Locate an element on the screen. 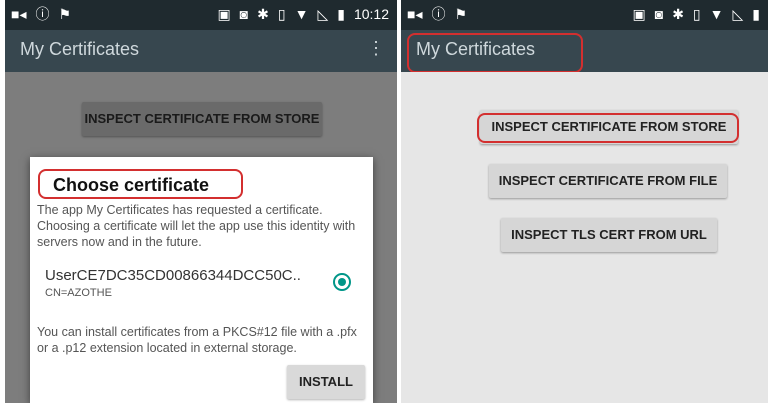 This screenshot has height=403, width=768. certificate-subtitle: CN=AZOTHE is located at coordinates (78, 293).